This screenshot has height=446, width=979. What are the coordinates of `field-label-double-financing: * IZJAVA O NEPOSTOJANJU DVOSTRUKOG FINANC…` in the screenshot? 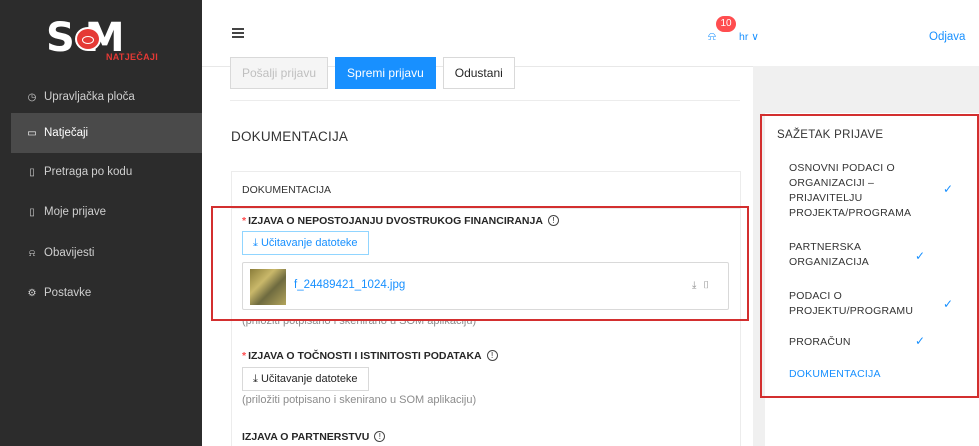 It's located at (400, 221).